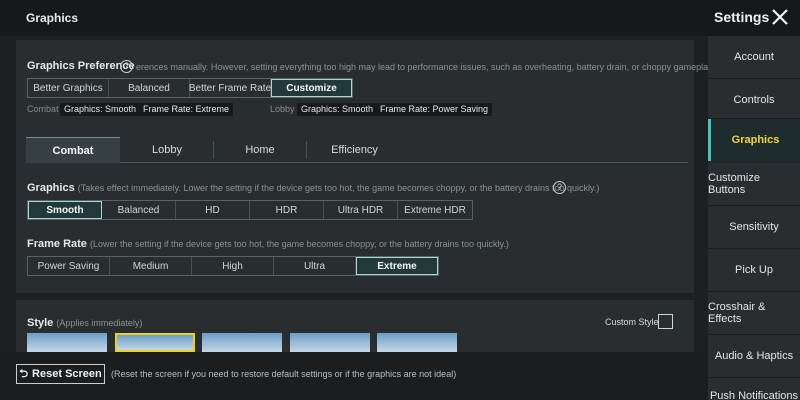  What do you see at coordinates (434, 109) in the screenshot?
I see `lobby-framerate-chip: Frame Rate: Power Saving` at bounding box center [434, 109].